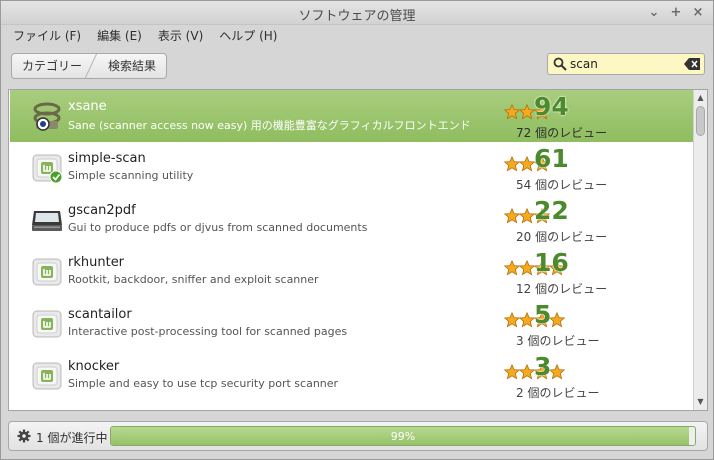 The image size is (714, 460). I want to click on package-score: 61, so click(551, 158).